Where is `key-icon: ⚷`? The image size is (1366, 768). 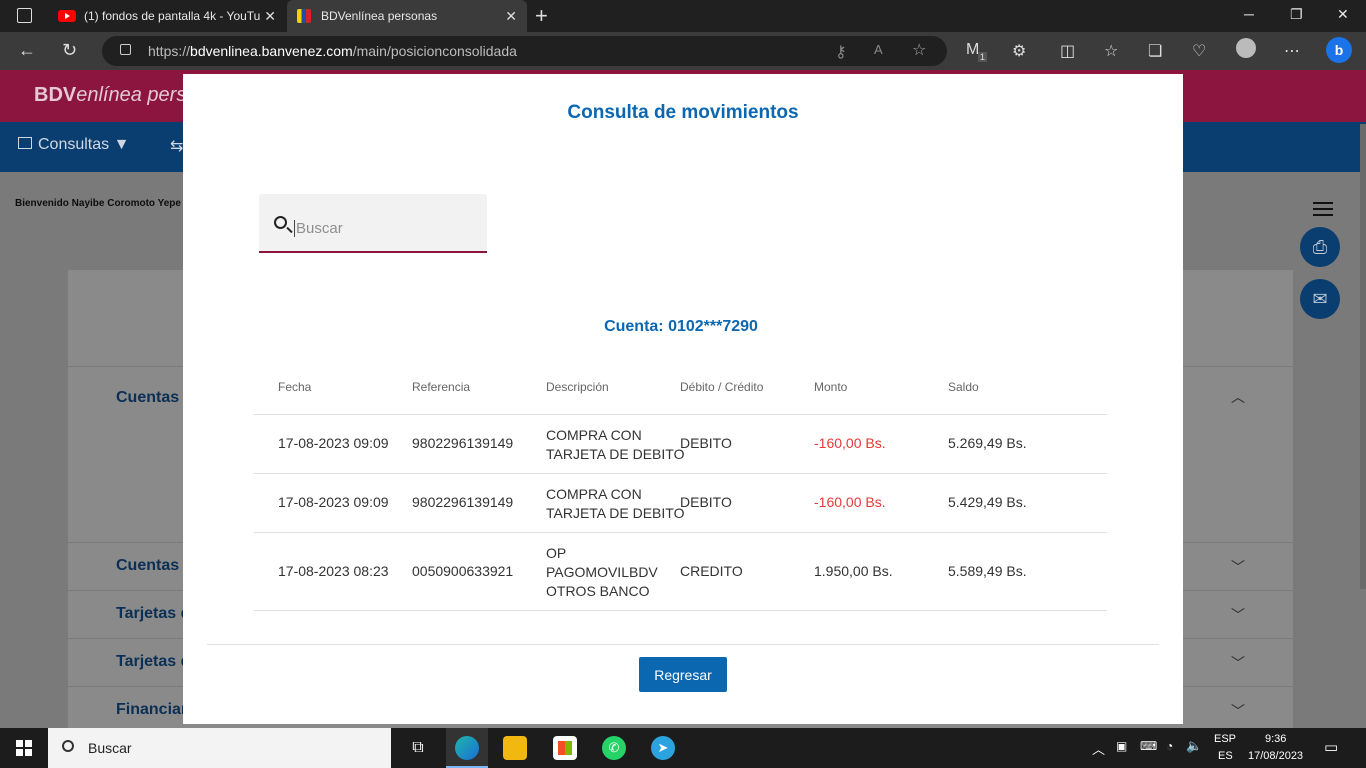
key-icon: ⚷ is located at coordinates (841, 52).